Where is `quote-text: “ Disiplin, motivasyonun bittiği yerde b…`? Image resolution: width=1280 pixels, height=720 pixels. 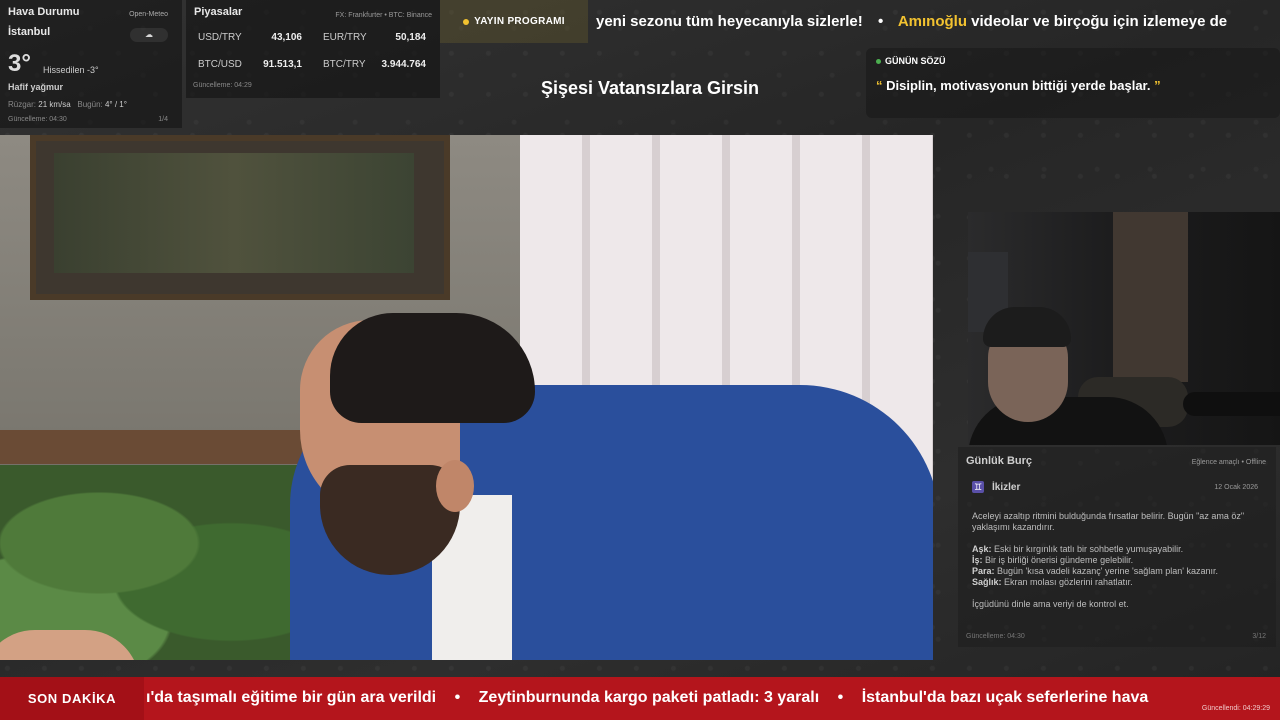
quote-text: “ Disiplin, motivasyonun bittiği yerde b… is located at coordinates (1073, 85).